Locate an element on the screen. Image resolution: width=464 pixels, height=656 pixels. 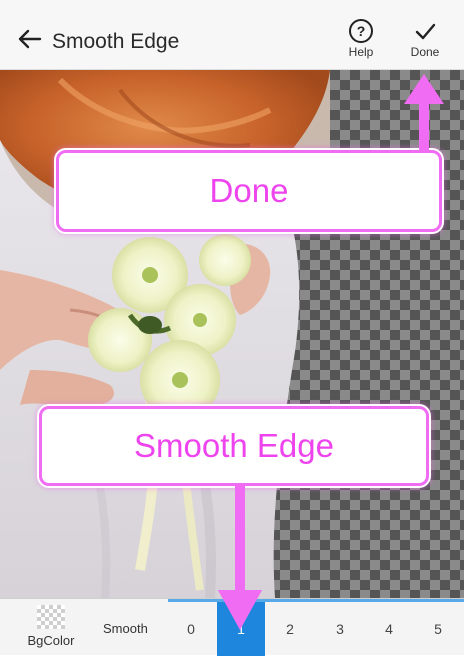
checkerboard-icon is located at coordinates (51, 617).